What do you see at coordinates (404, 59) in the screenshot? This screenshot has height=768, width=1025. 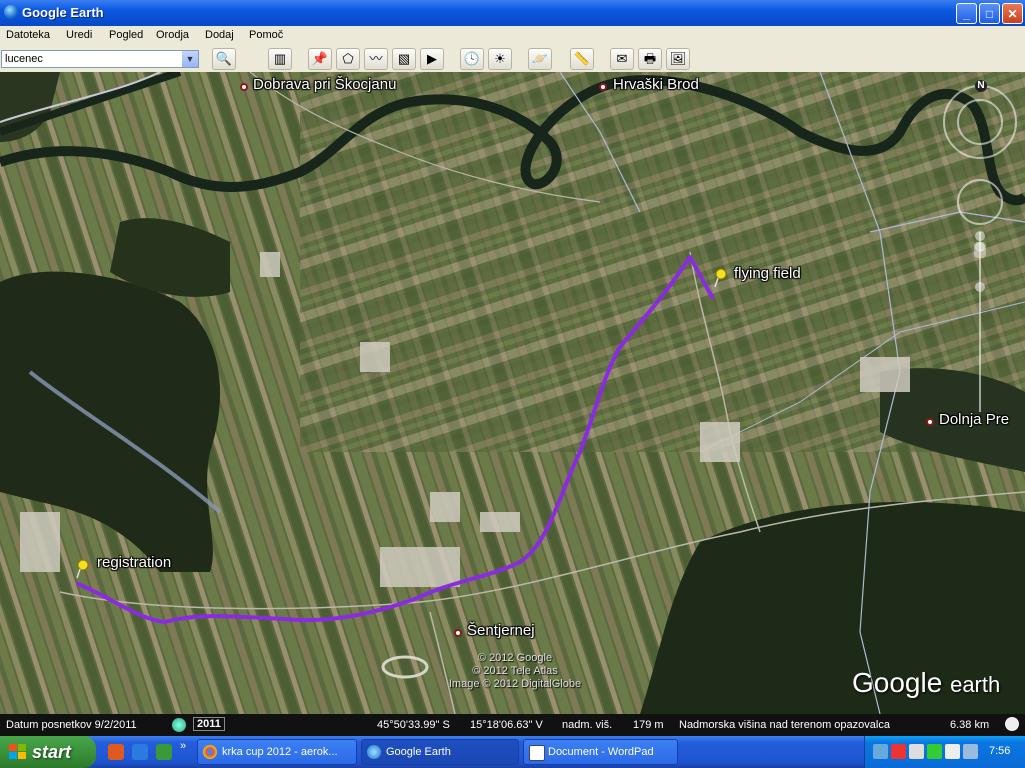 I see `add-image-overlay-icon: ▧` at bounding box center [404, 59].